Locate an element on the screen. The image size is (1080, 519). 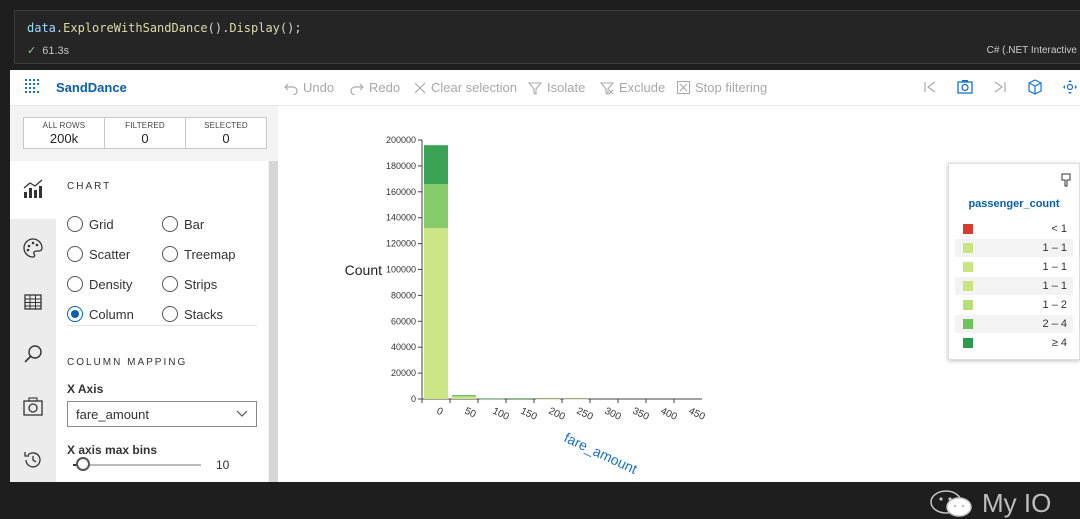
chart-type-bar: Bar is located at coordinates (183, 224).